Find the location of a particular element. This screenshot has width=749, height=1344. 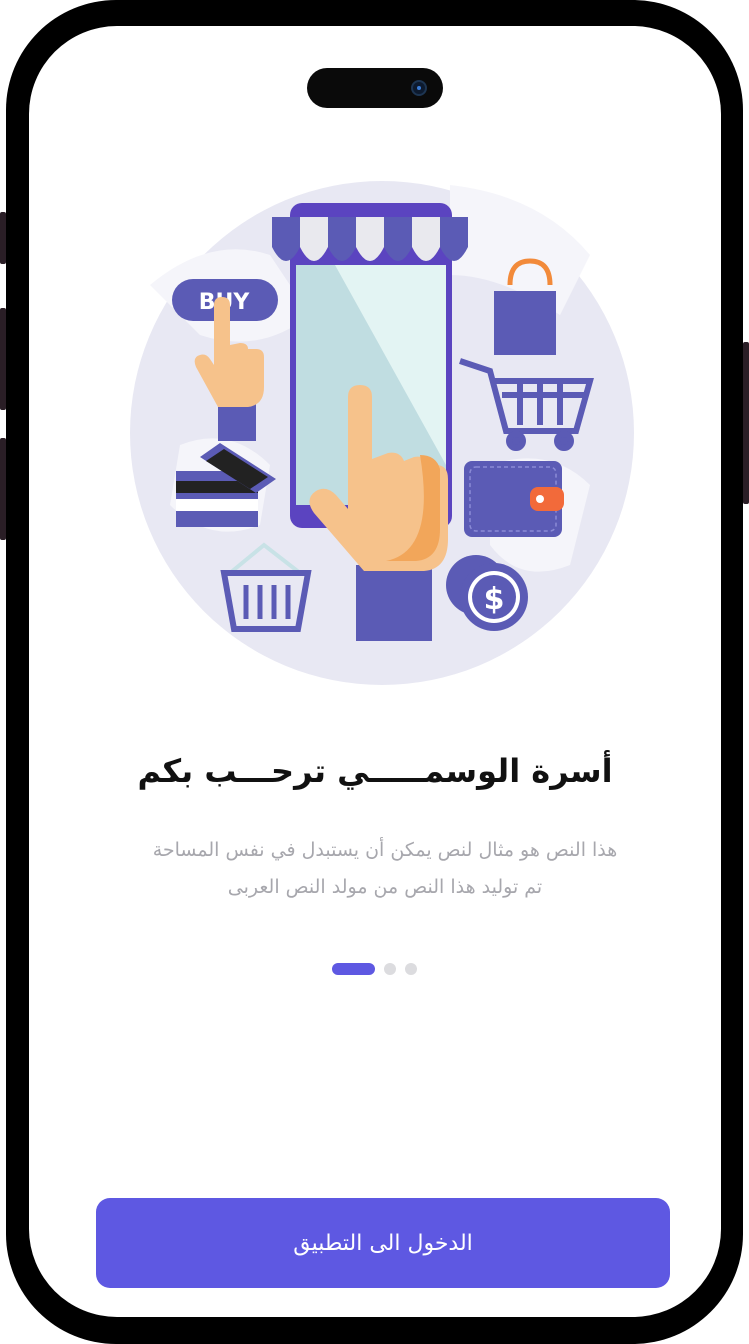

power-button is located at coordinates (746, 423).